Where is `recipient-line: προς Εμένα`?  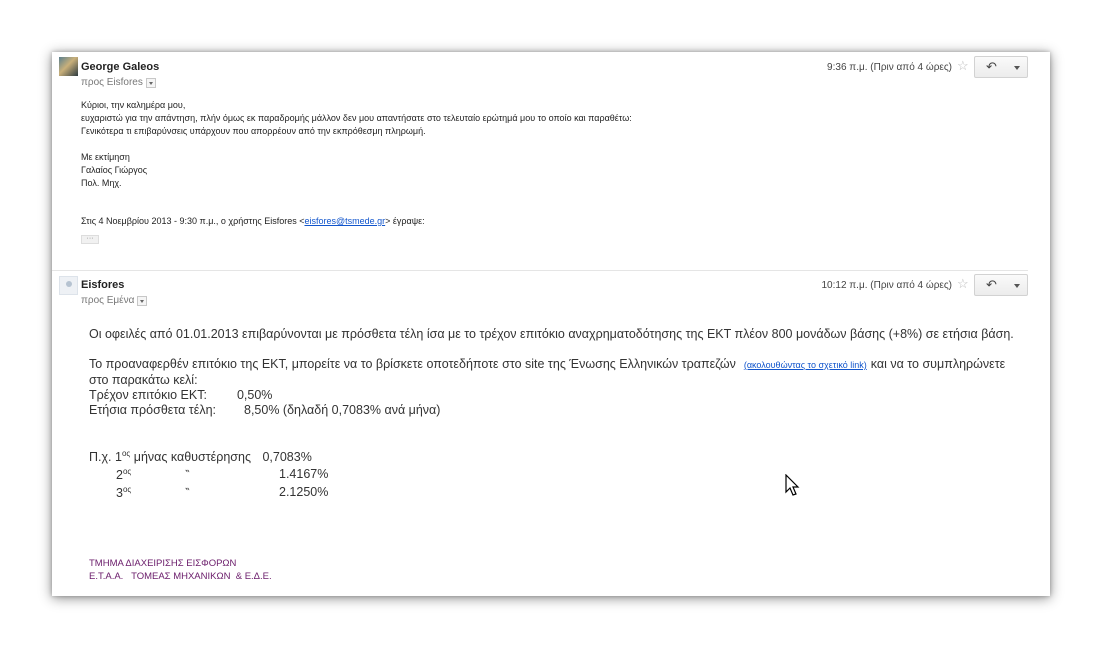 recipient-line: προς Εμένα is located at coordinates (114, 300).